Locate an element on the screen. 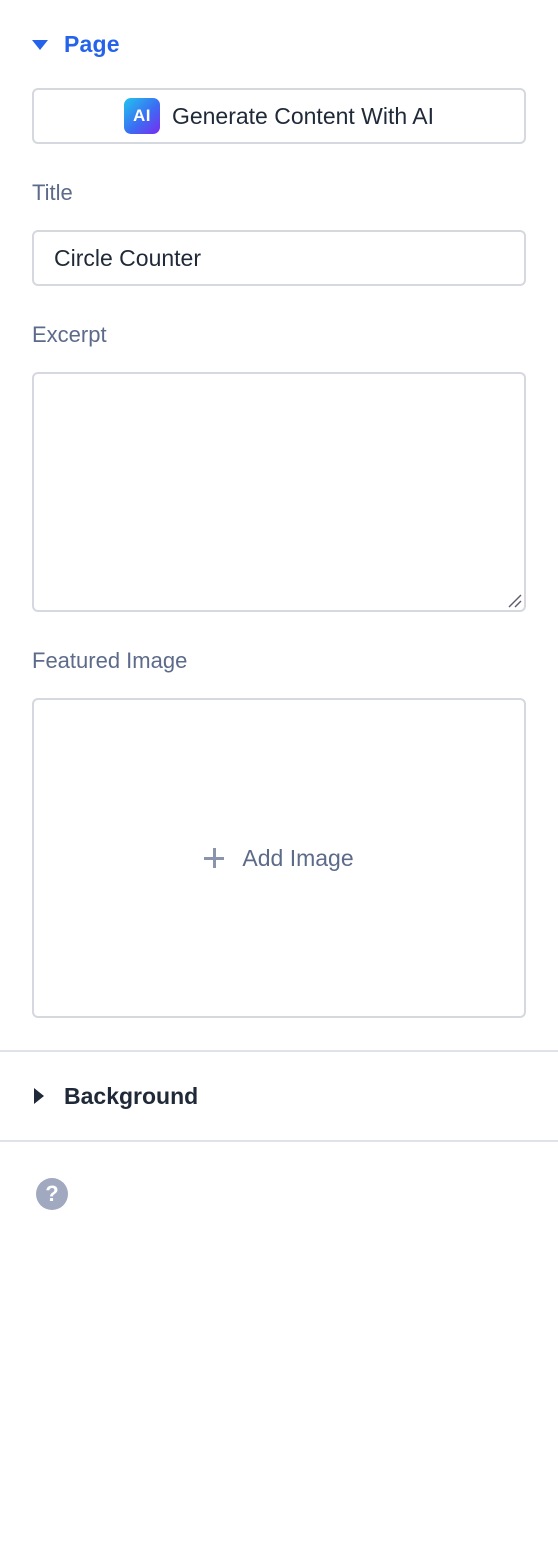 The width and height of the screenshot is (558, 1548). generate-content-ai-button: AI Generate Content With AI is located at coordinates (279, 116).